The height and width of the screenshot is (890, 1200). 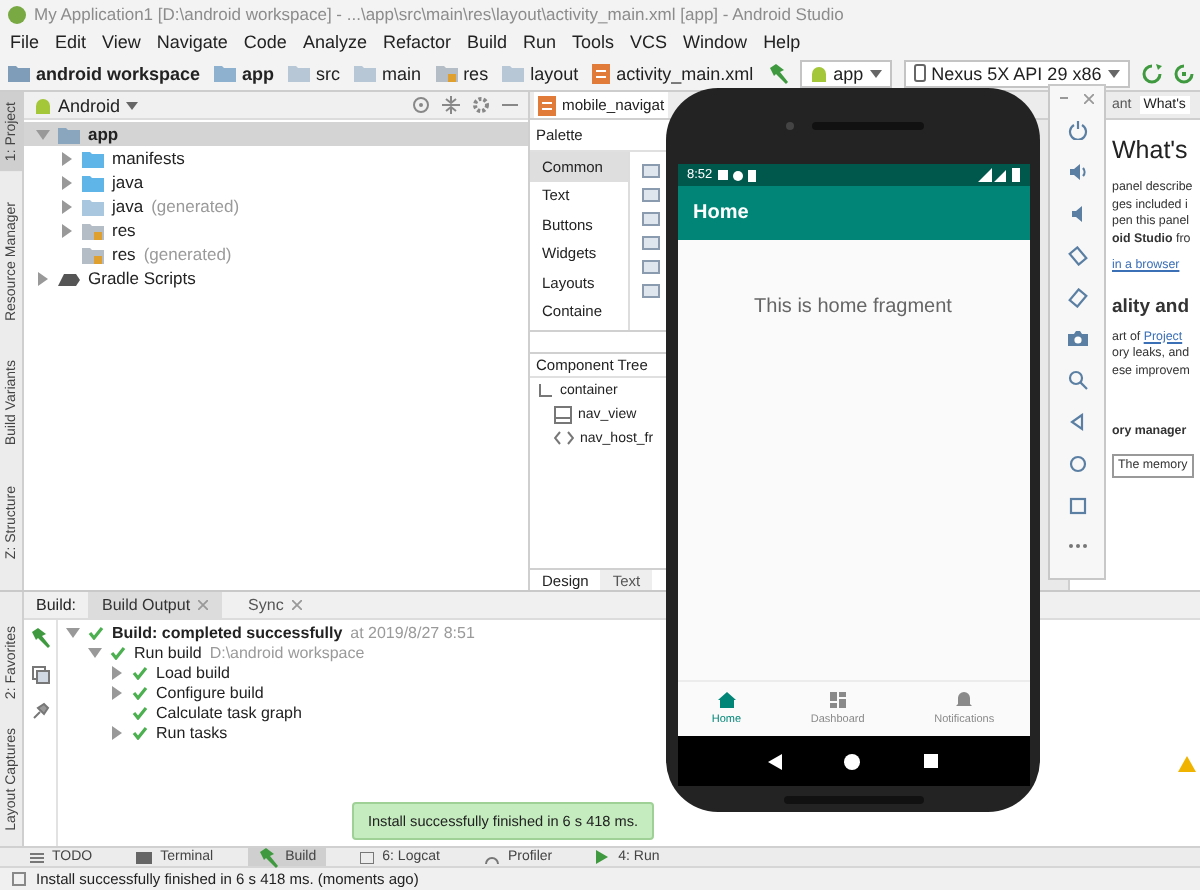 I want to click on breadcrumb-item: app, so click(x=244, y=73).